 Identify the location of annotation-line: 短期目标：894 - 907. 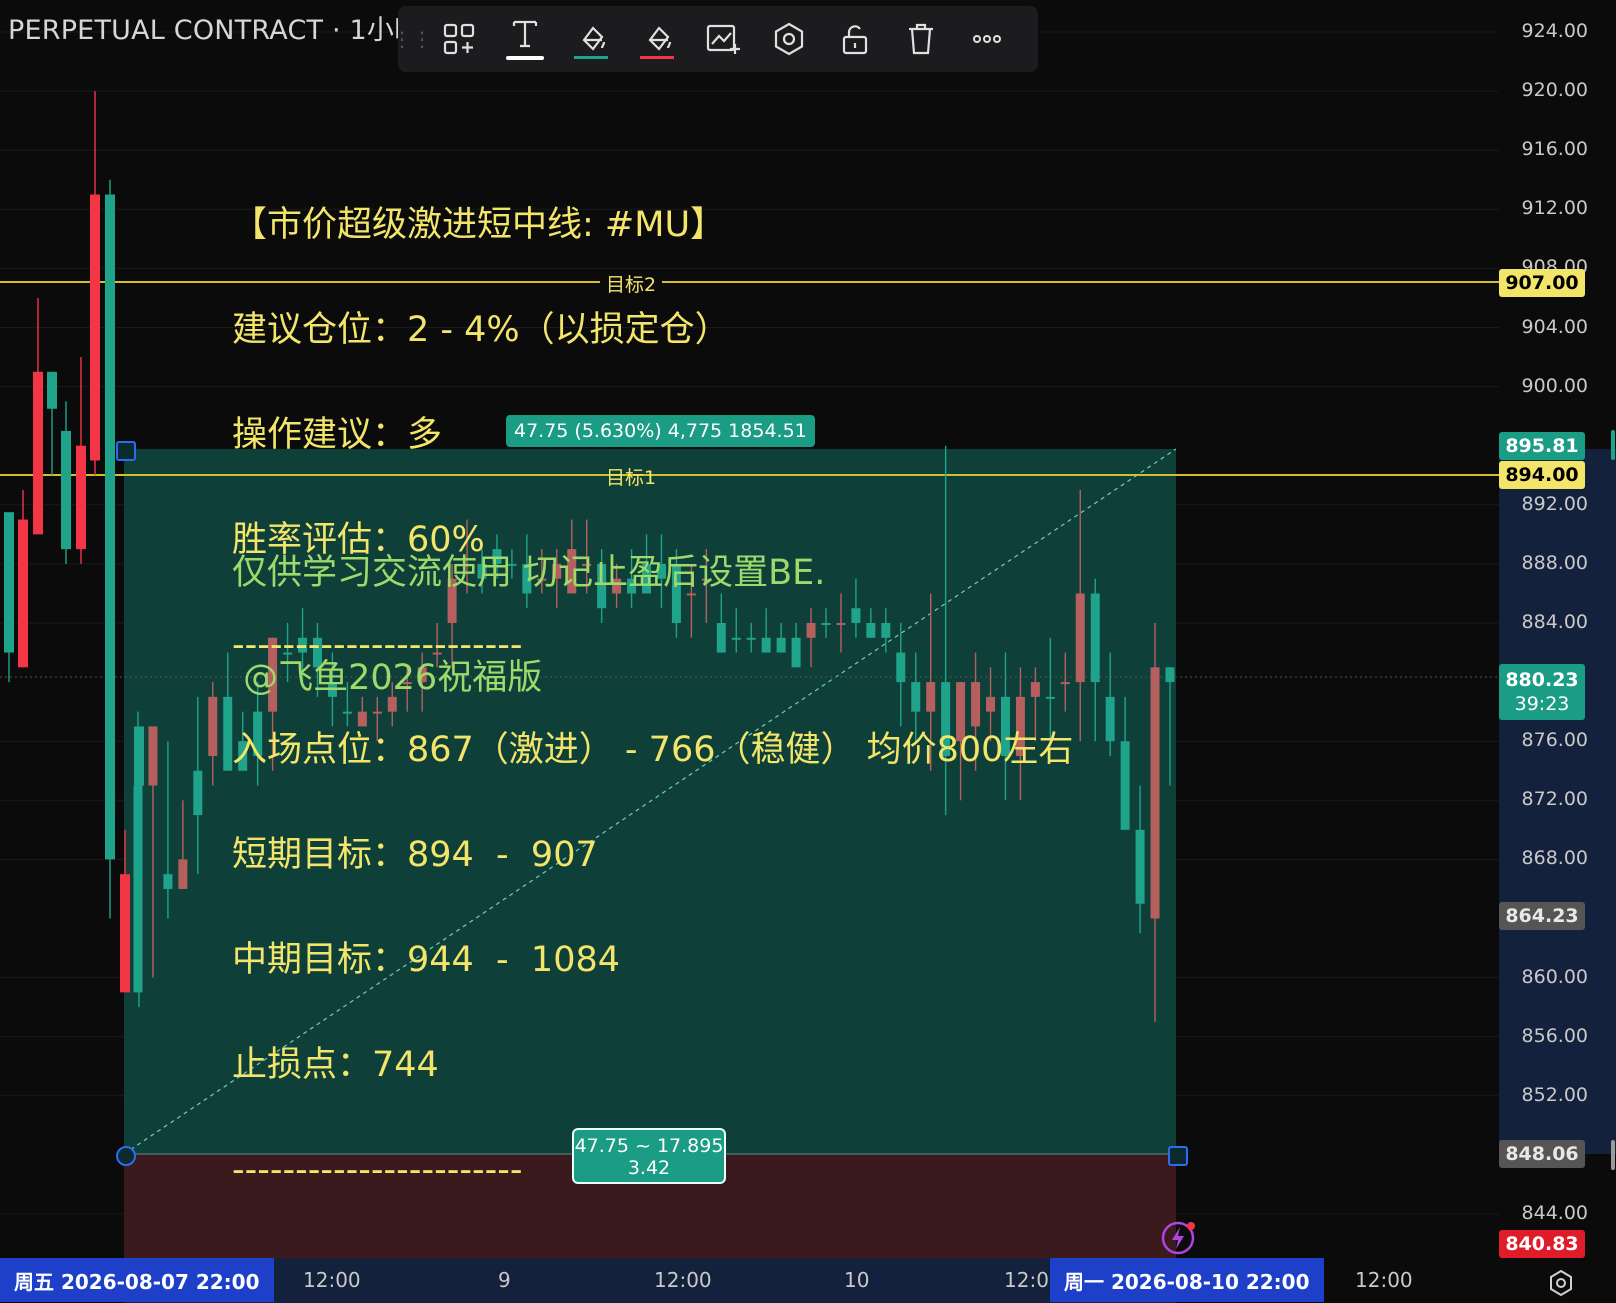
(415, 855).